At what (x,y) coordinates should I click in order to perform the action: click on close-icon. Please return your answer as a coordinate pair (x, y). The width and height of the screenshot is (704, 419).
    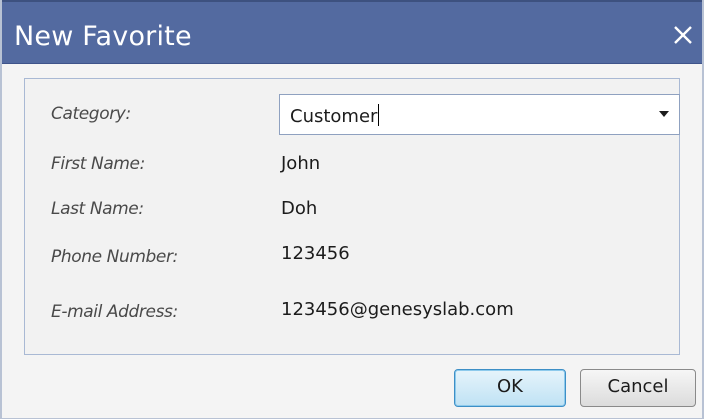
    Looking at the image, I should click on (683, 35).